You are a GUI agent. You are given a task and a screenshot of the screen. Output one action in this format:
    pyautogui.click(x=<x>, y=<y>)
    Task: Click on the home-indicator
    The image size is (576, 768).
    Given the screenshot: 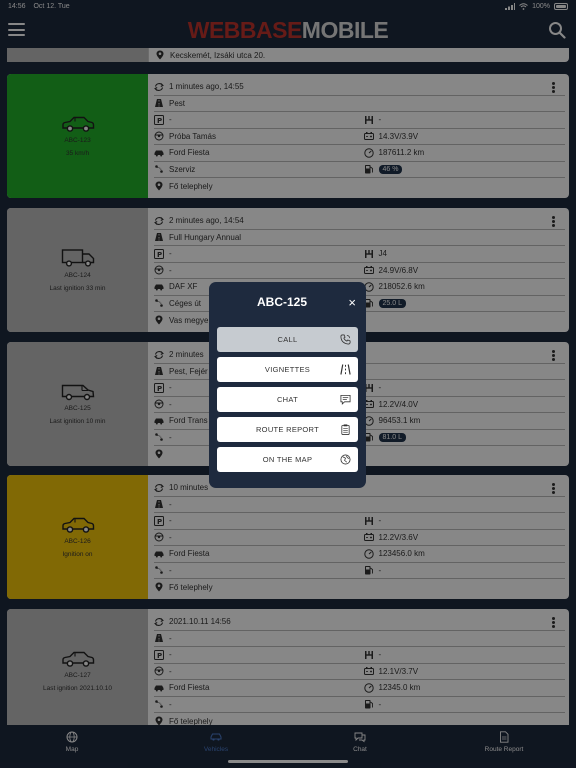 What is the action you would take?
    pyautogui.click(x=288, y=761)
    